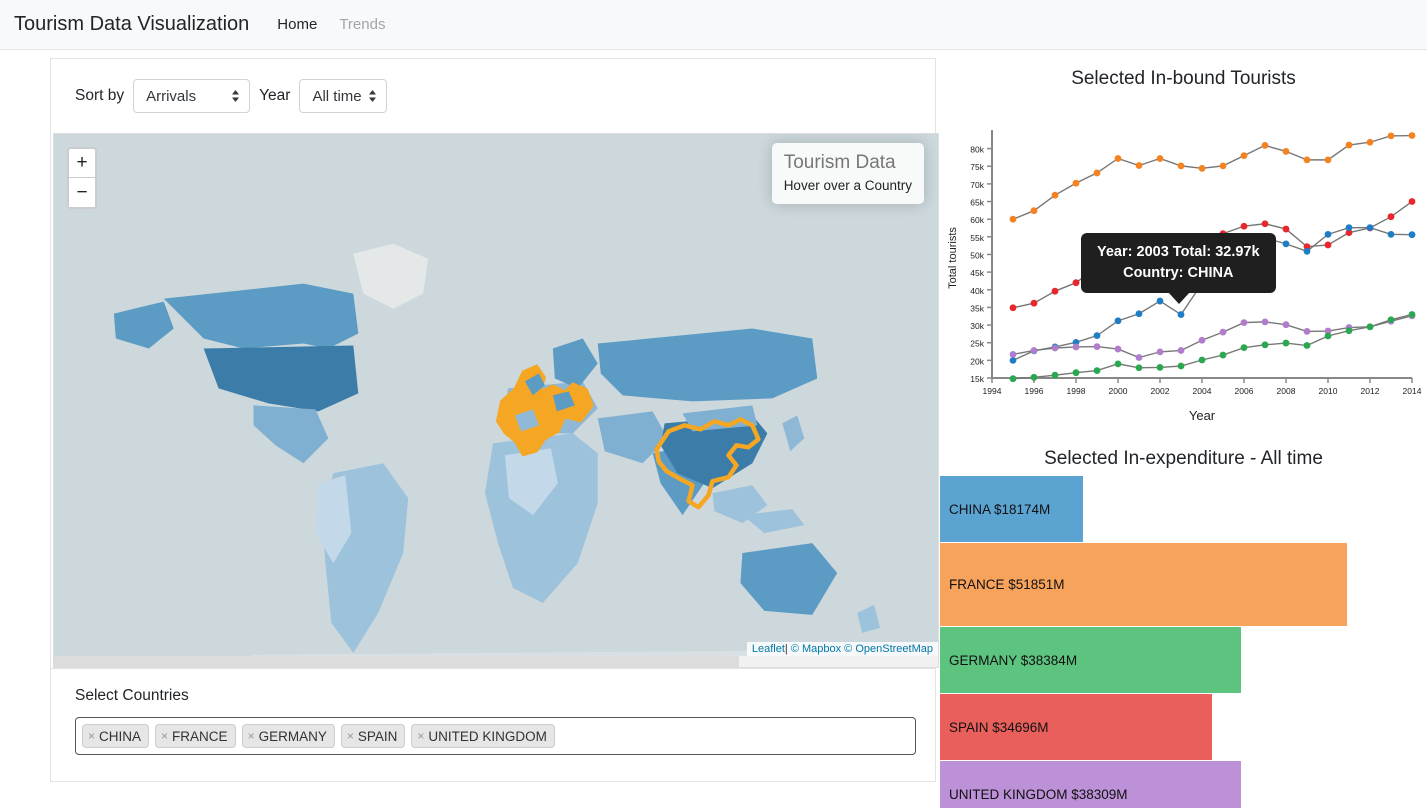  Describe the element at coordinates (82, 163) in the screenshot. I see `zoom-in-button: +` at that location.